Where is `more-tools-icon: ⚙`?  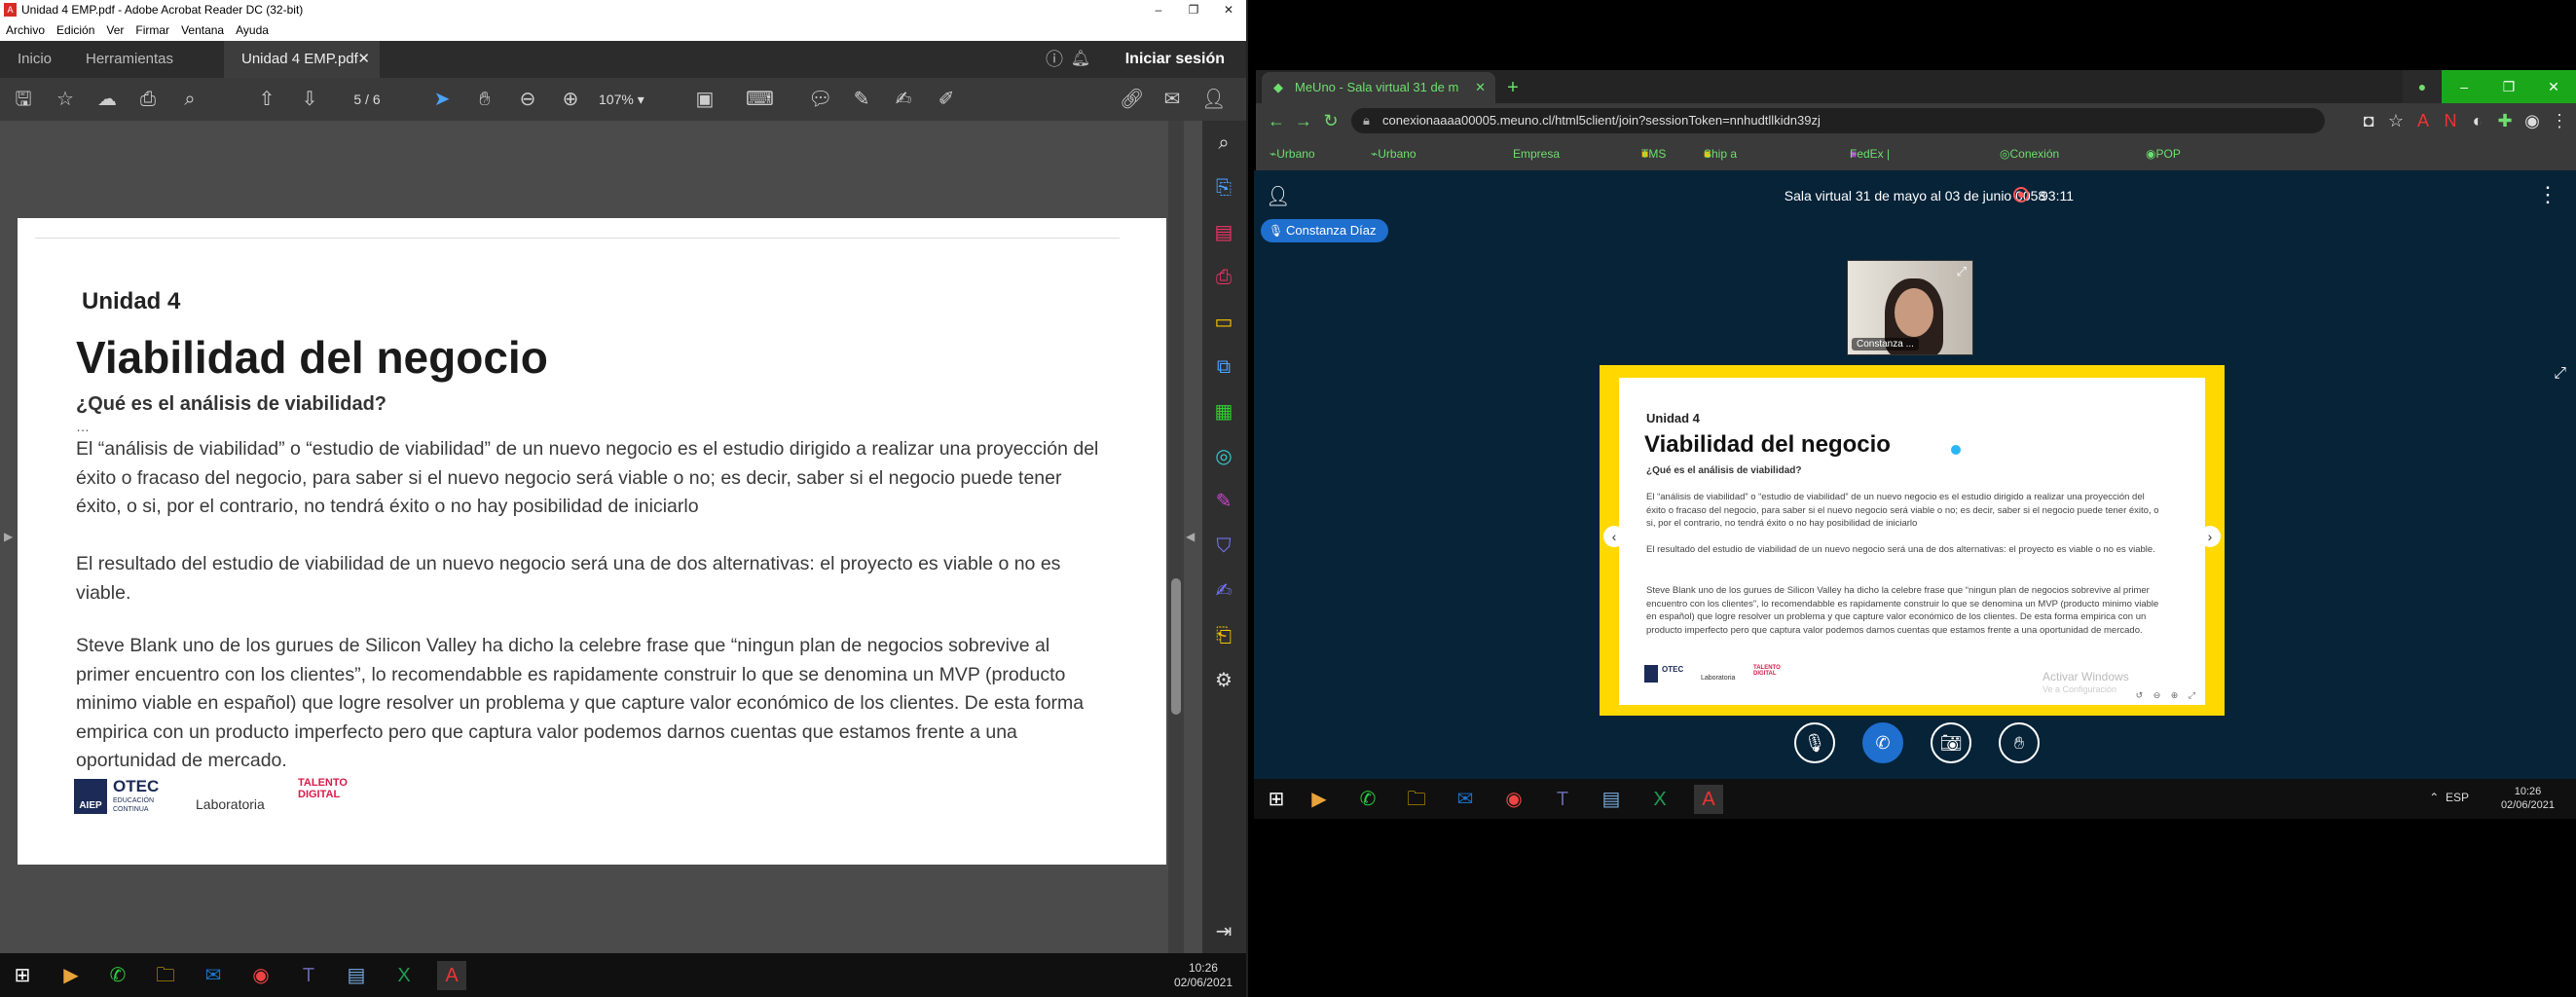 more-tools-icon: ⚙ is located at coordinates (1223, 680).